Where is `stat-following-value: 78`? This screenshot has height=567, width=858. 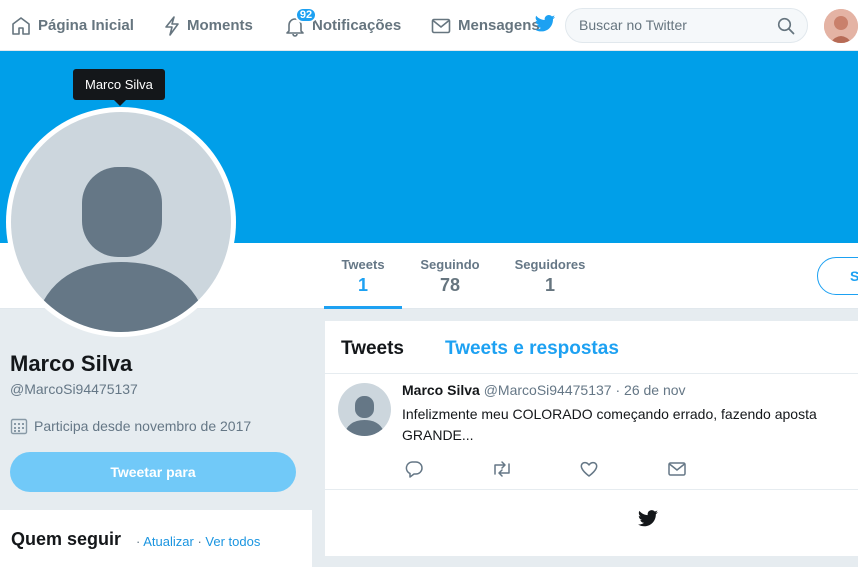 stat-following-value: 78 is located at coordinates (450, 285).